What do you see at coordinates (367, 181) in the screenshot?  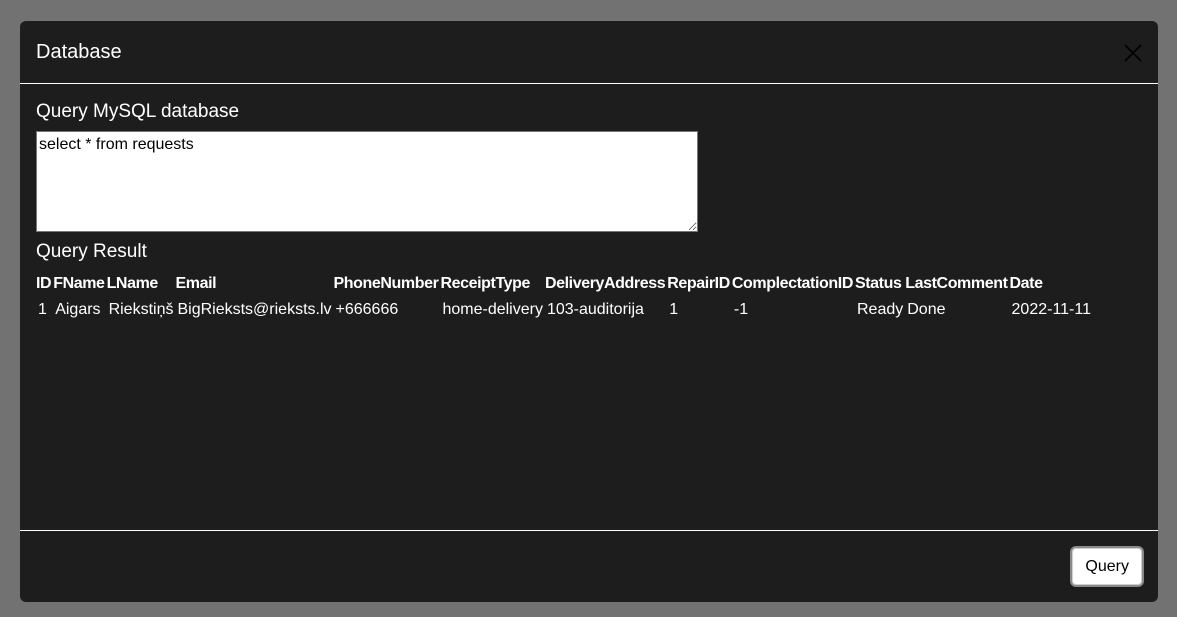 I see `query-input: select * from requests` at bounding box center [367, 181].